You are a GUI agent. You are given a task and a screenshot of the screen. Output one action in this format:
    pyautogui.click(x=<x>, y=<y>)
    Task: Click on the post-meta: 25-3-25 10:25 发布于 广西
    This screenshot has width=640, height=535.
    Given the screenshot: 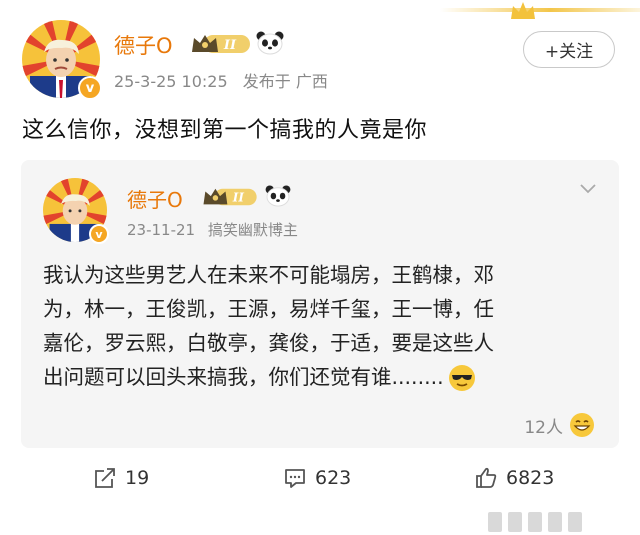 What is the action you would take?
    pyautogui.click(x=221, y=80)
    